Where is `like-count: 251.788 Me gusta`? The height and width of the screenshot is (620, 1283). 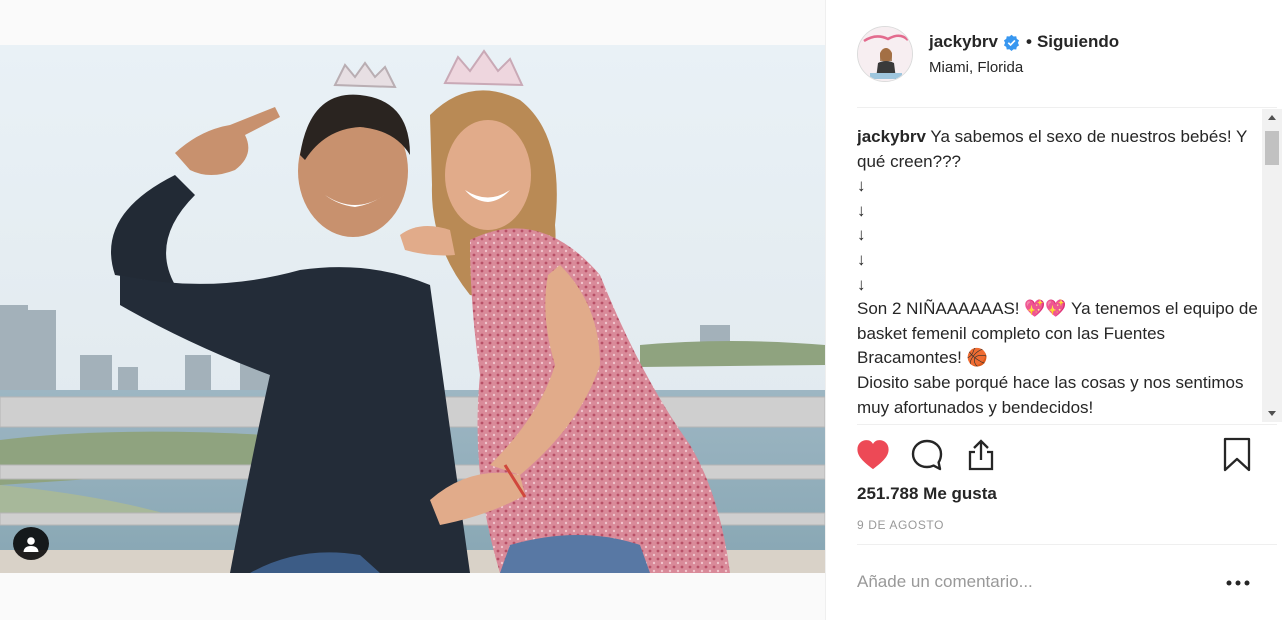 like-count: 251.788 Me gusta is located at coordinates (927, 494).